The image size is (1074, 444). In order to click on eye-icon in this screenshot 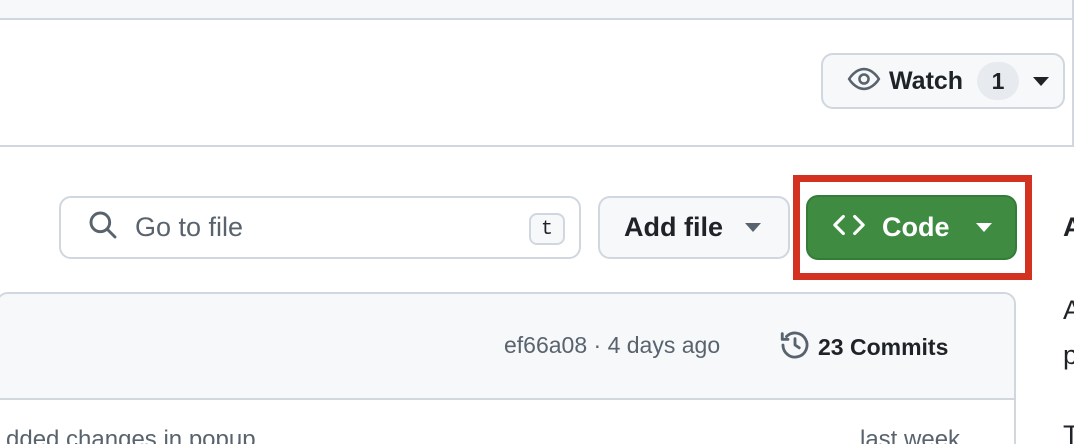, I will do `click(868, 81)`.